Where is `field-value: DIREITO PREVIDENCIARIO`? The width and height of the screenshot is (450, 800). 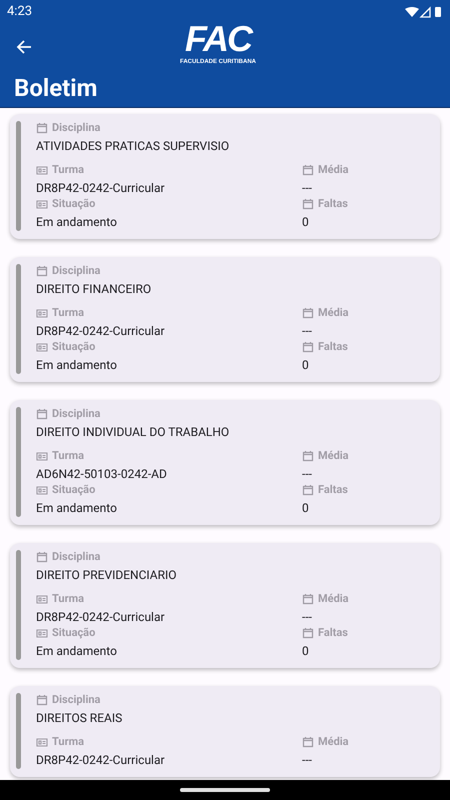 field-value: DIREITO PREVIDENCIARIO is located at coordinates (107, 575).